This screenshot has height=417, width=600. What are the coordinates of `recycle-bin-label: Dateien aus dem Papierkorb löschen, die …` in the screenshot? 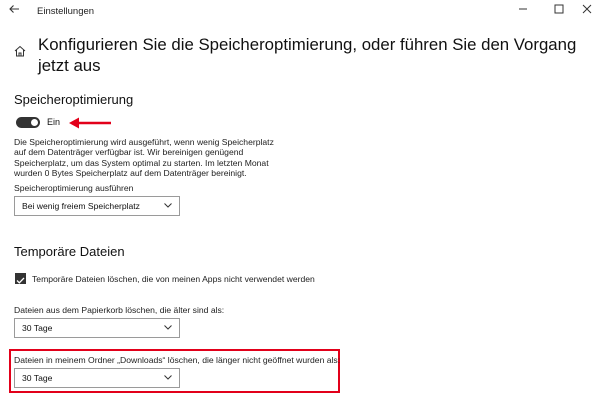 It's located at (119, 310).